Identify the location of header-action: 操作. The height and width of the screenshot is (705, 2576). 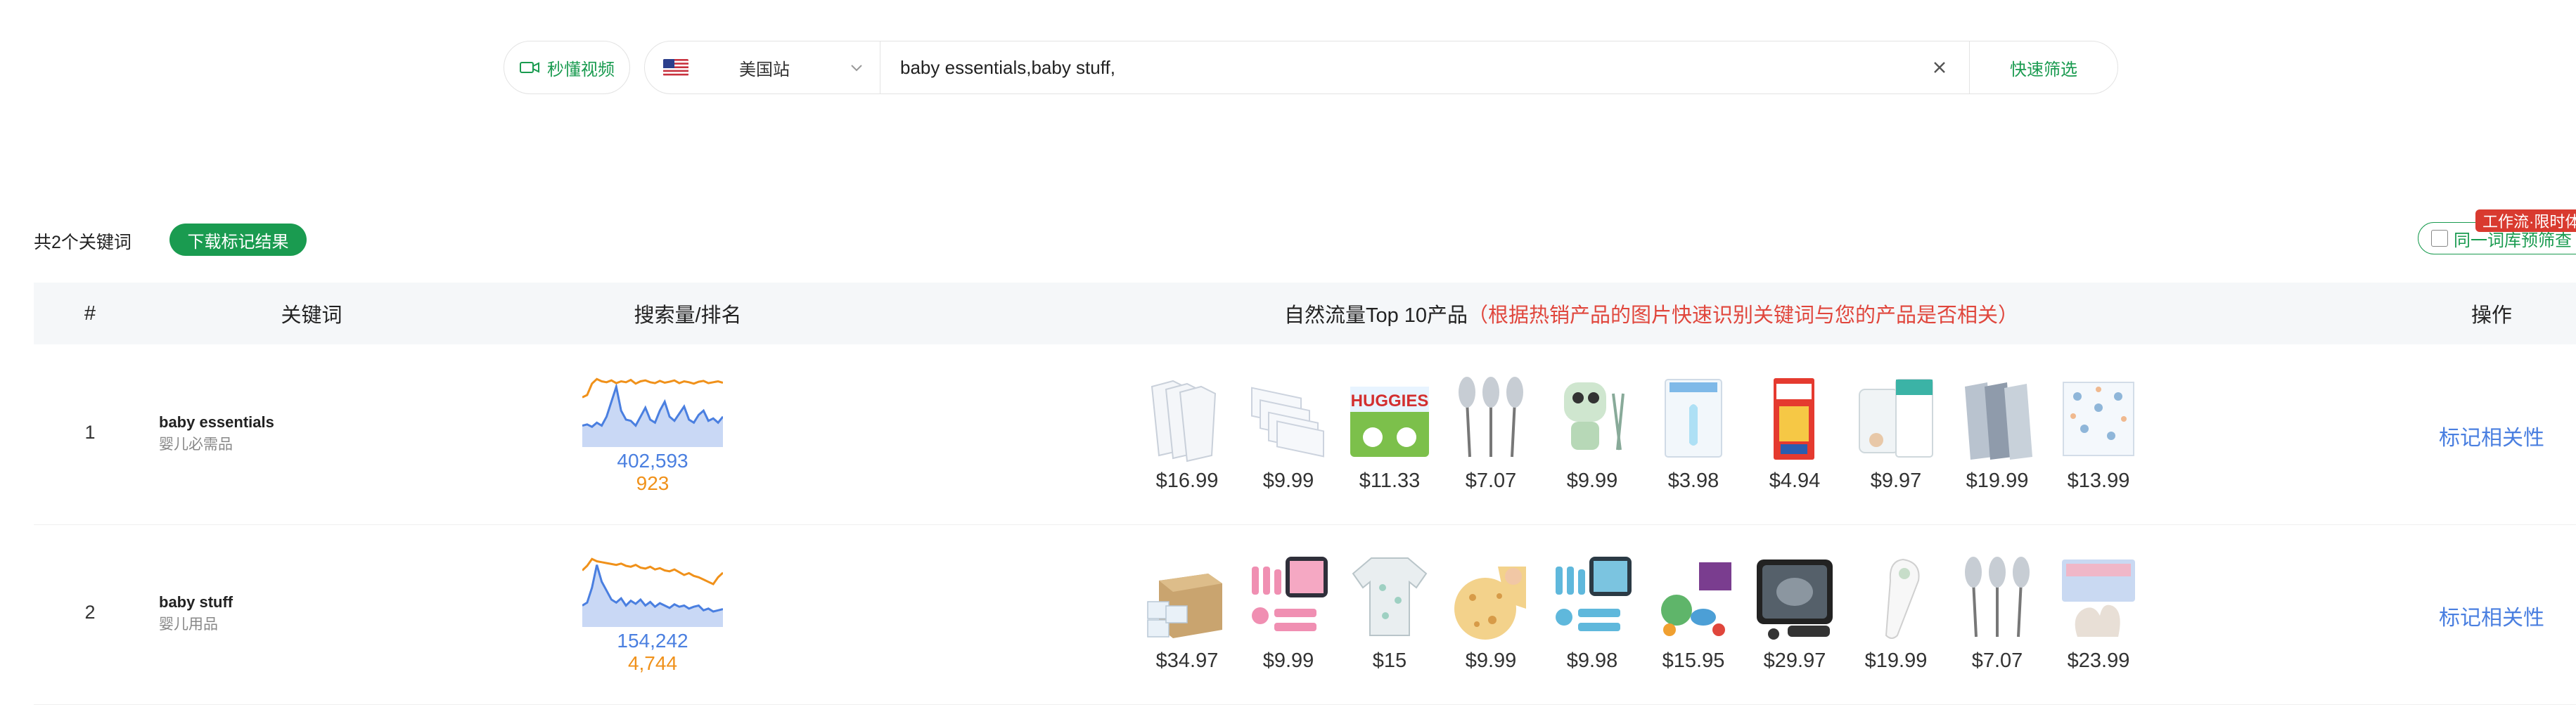
(2491, 315).